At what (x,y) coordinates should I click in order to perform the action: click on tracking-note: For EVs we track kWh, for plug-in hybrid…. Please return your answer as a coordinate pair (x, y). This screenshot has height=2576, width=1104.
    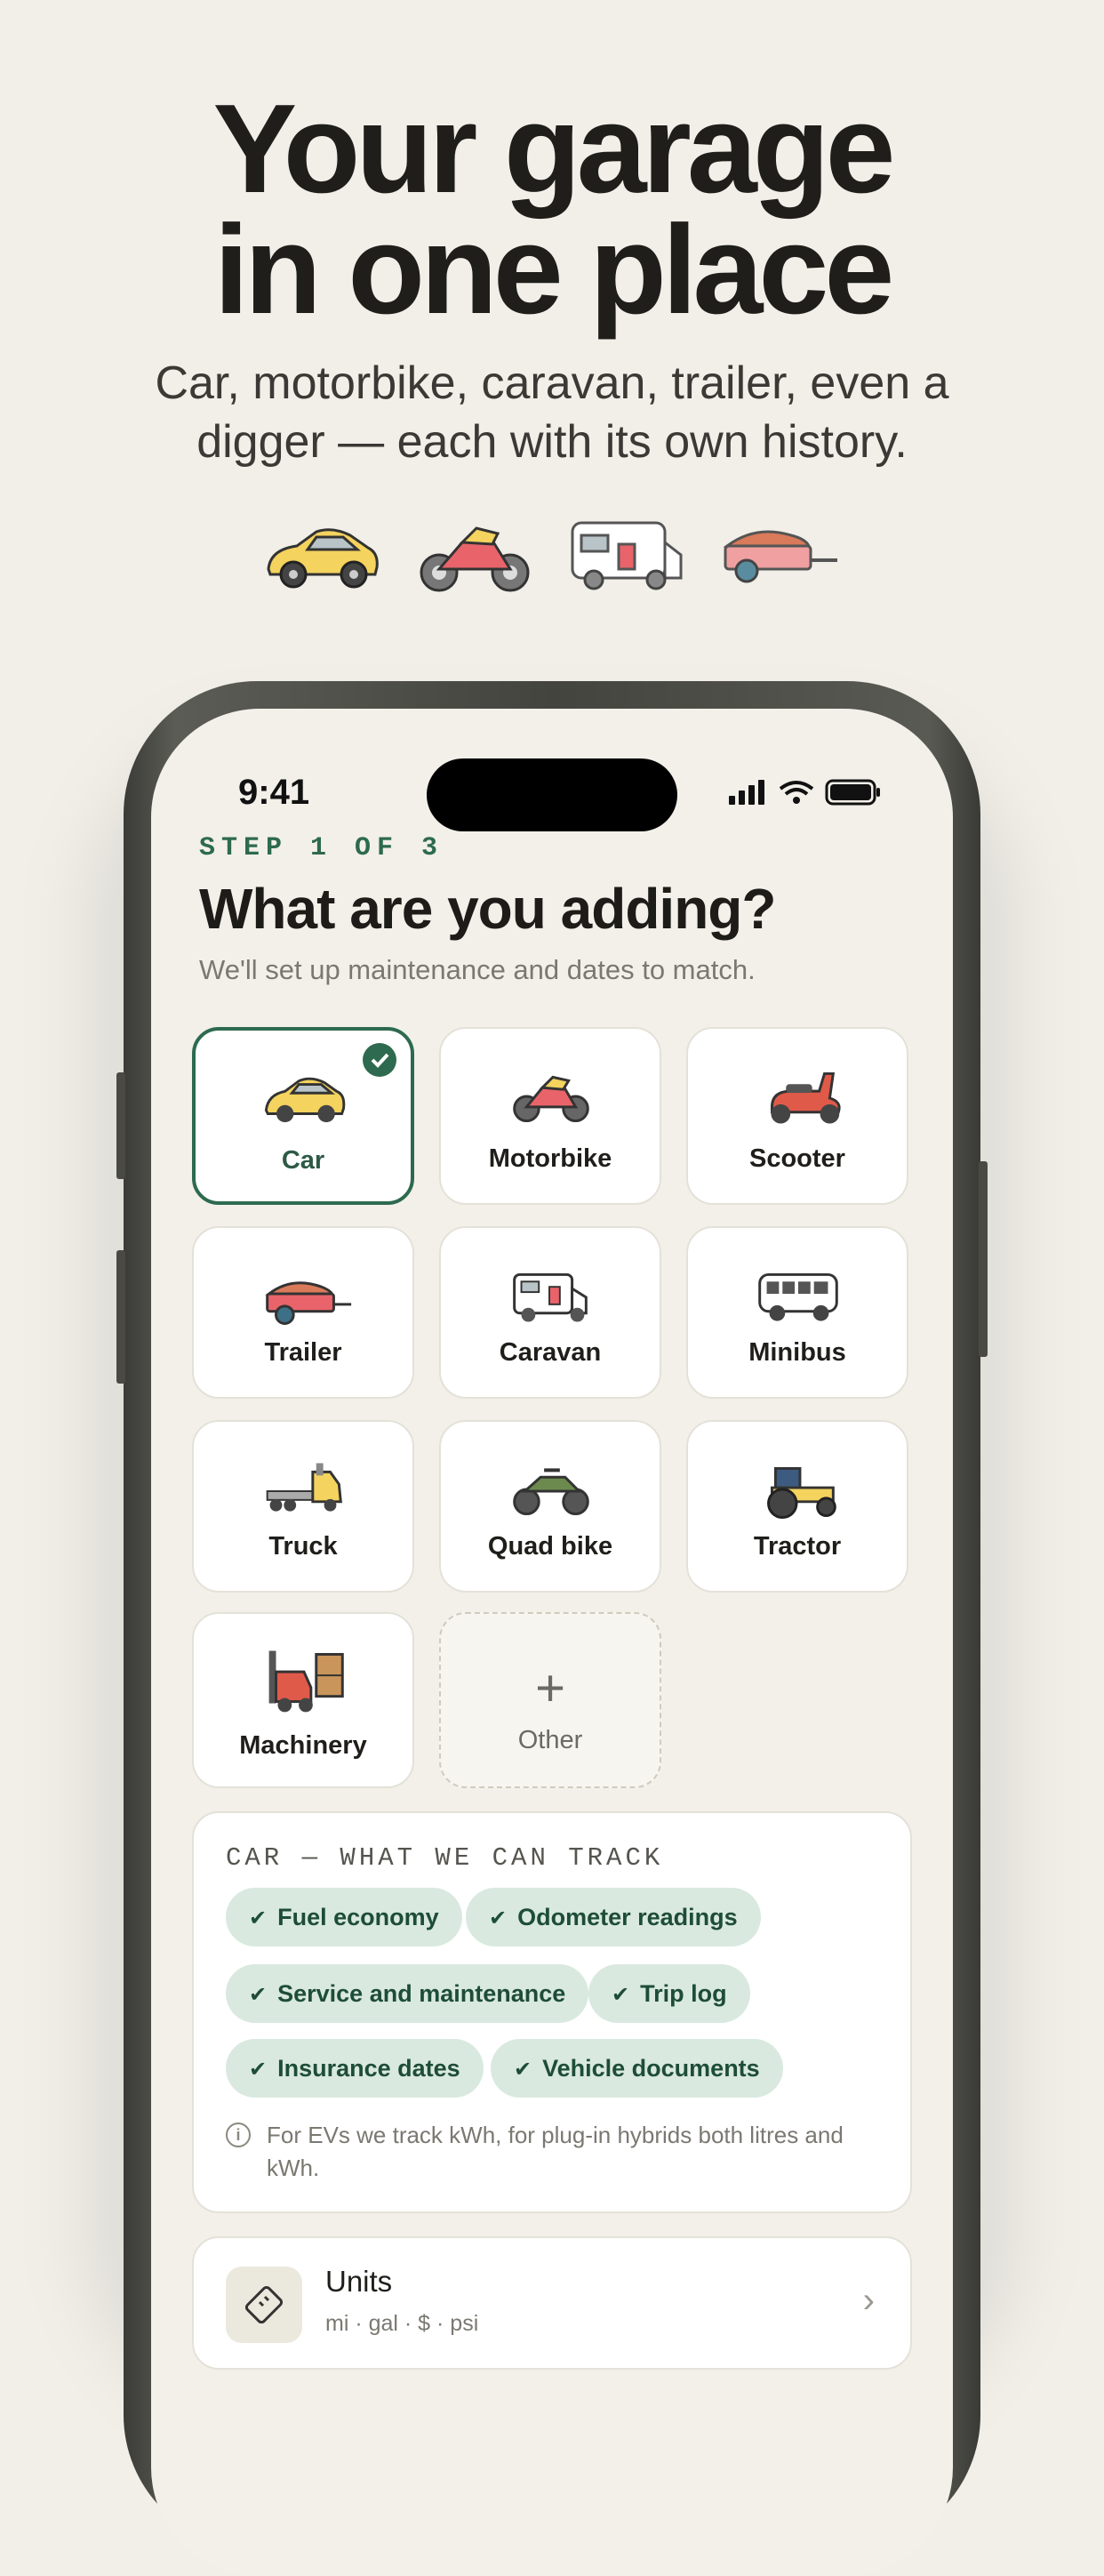
    Looking at the image, I should click on (555, 2151).